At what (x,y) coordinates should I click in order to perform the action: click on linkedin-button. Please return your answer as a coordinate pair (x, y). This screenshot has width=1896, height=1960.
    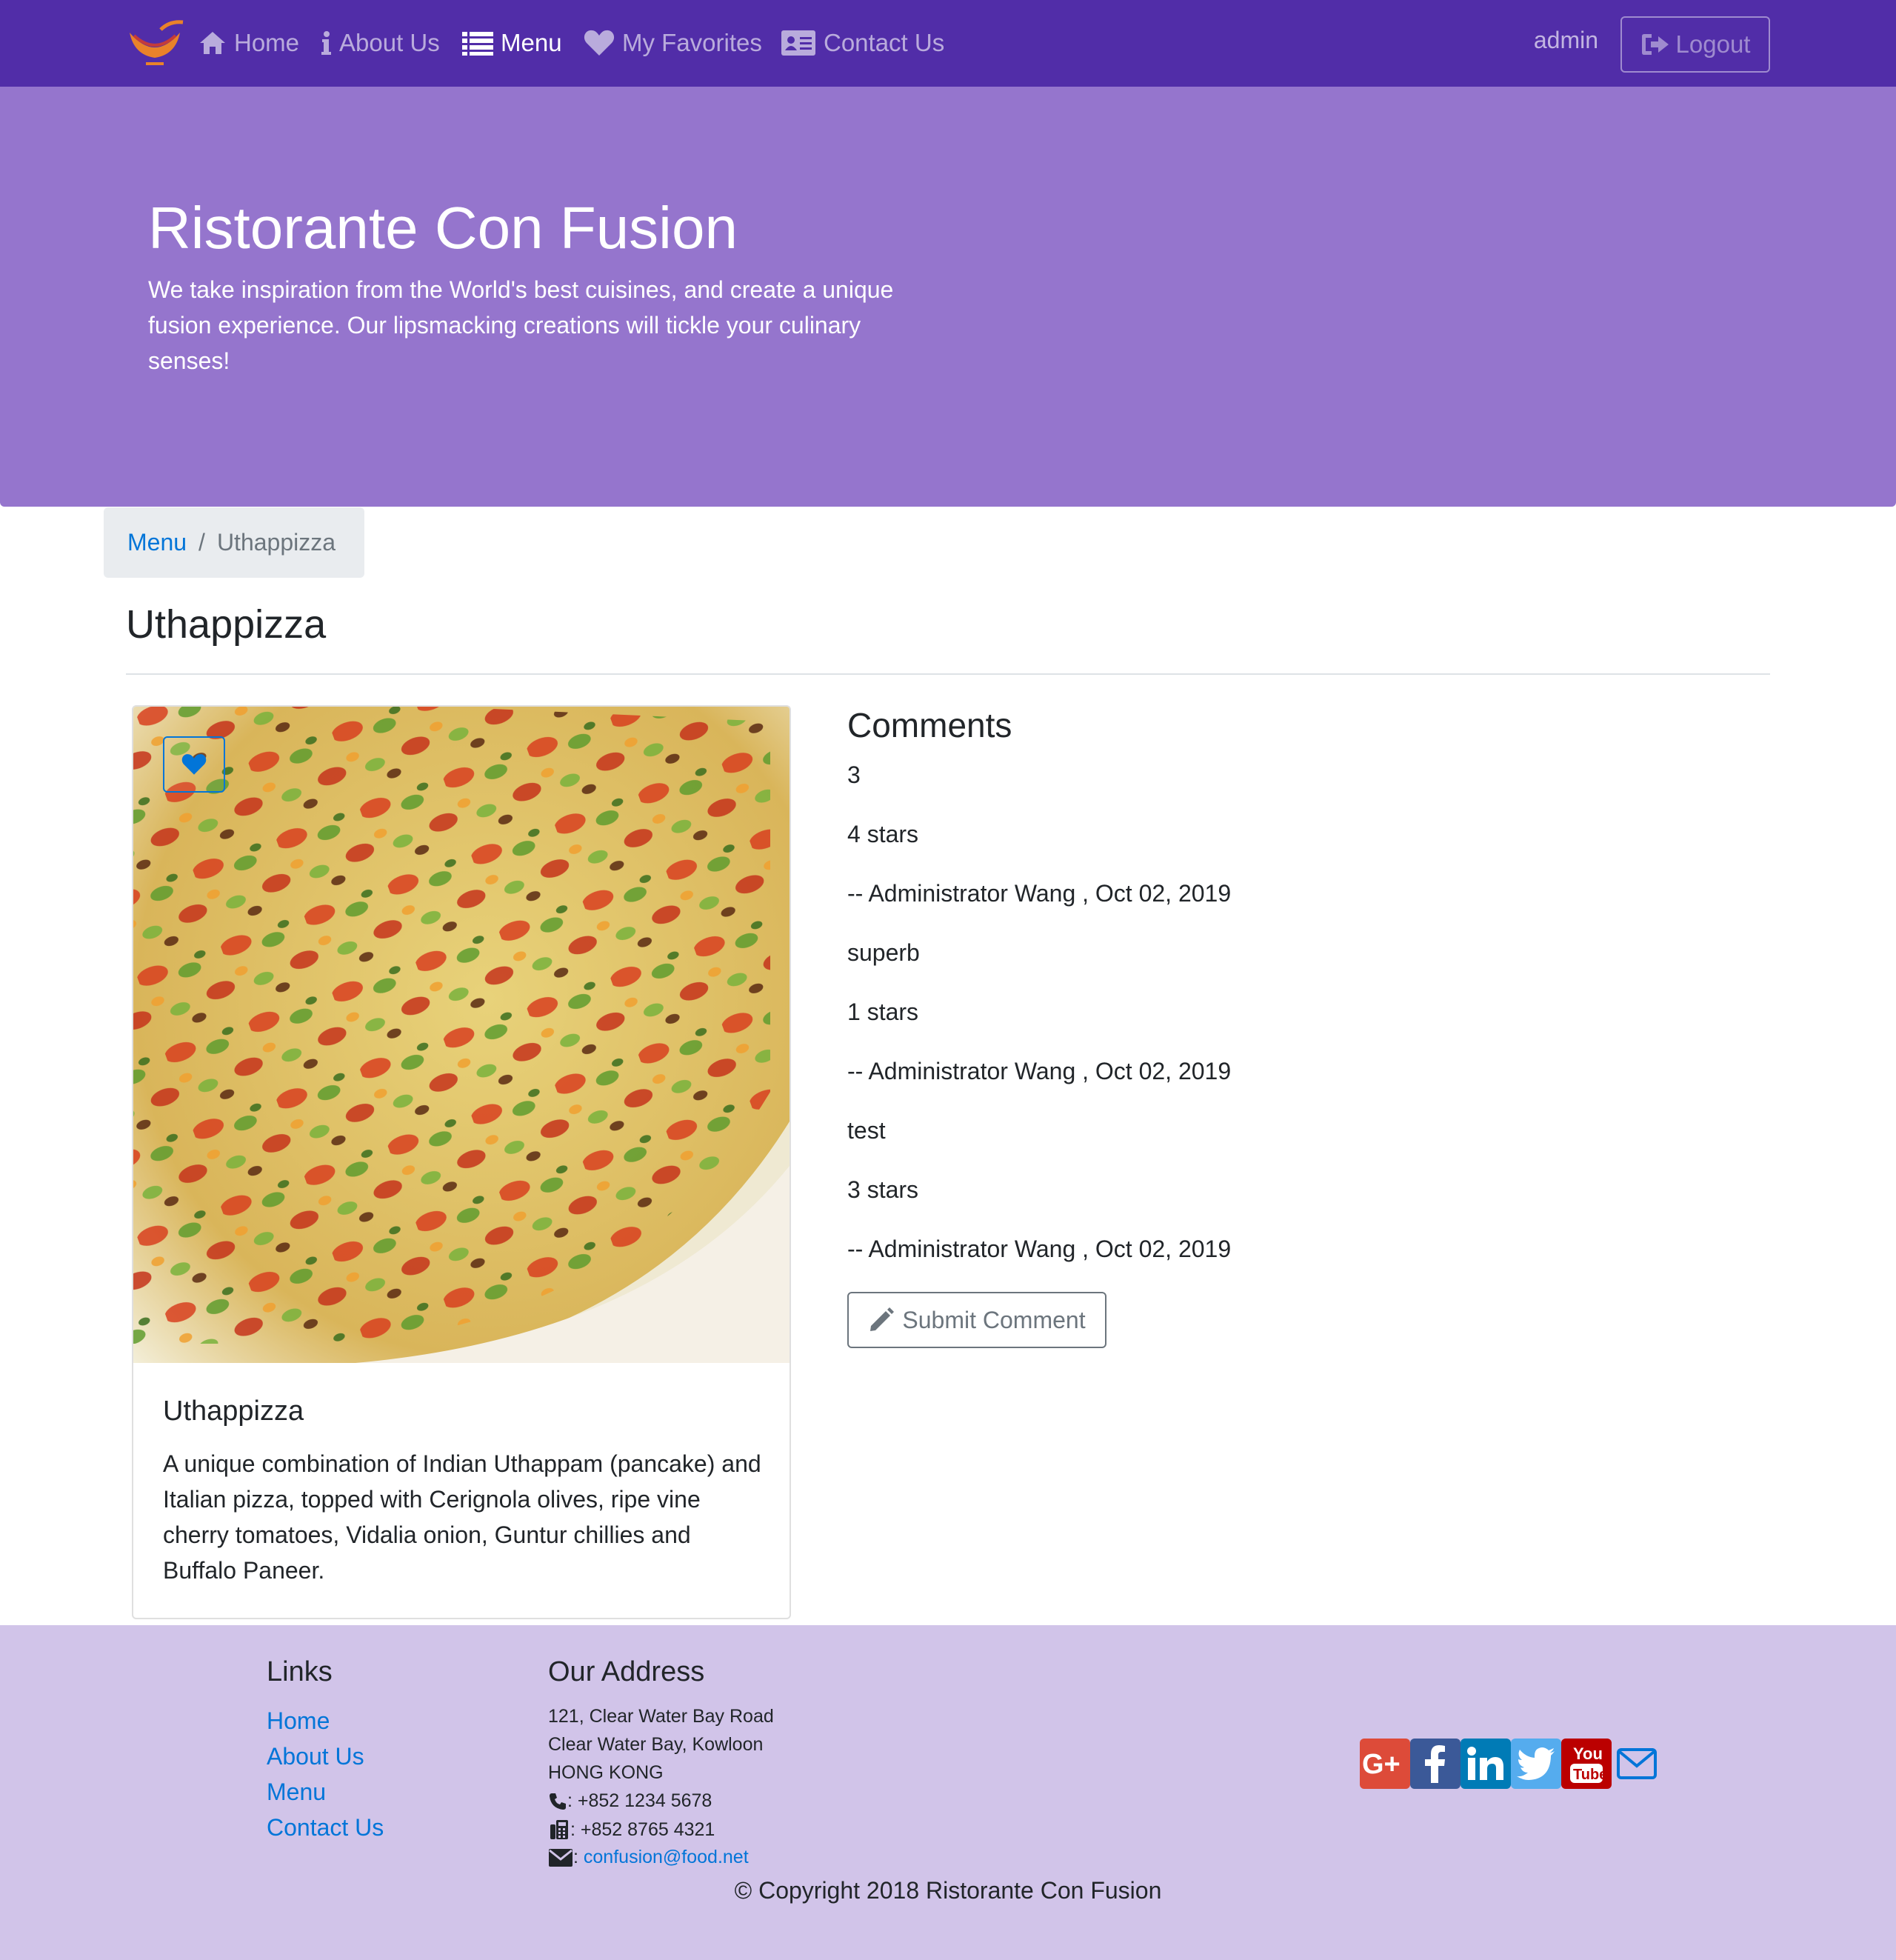
    Looking at the image, I should click on (1486, 1764).